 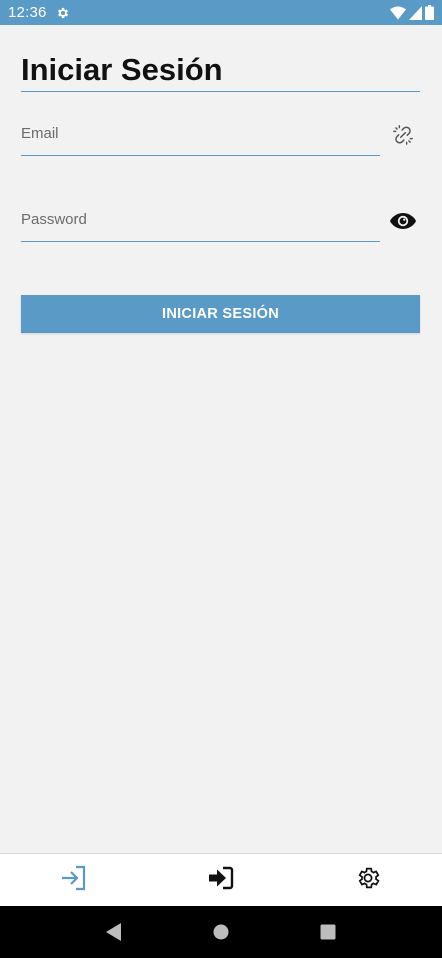 I want to click on tab-login-outline, so click(x=73, y=880).